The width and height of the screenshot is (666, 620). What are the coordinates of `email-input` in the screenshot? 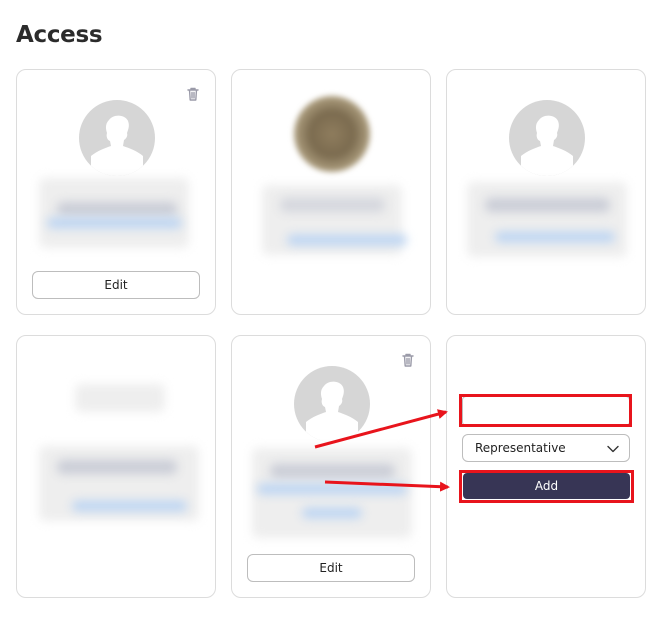 It's located at (546, 411).